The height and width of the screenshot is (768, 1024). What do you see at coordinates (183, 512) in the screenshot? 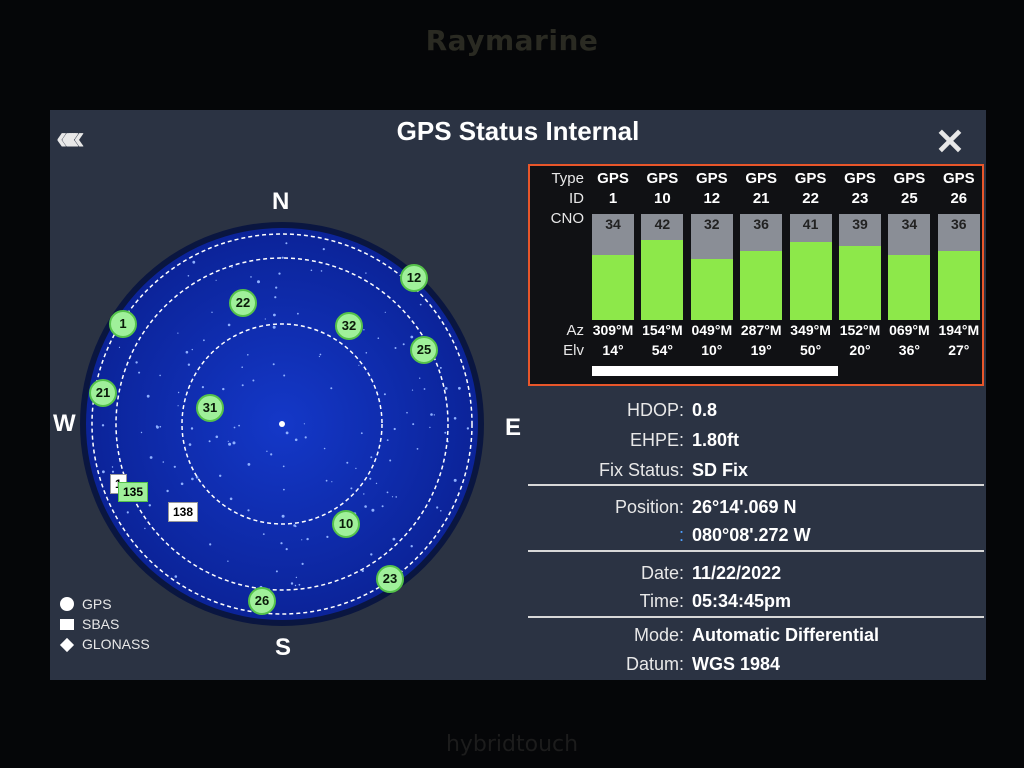
I see `sky-sbas-138: 138` at bounding box center [183, 512].